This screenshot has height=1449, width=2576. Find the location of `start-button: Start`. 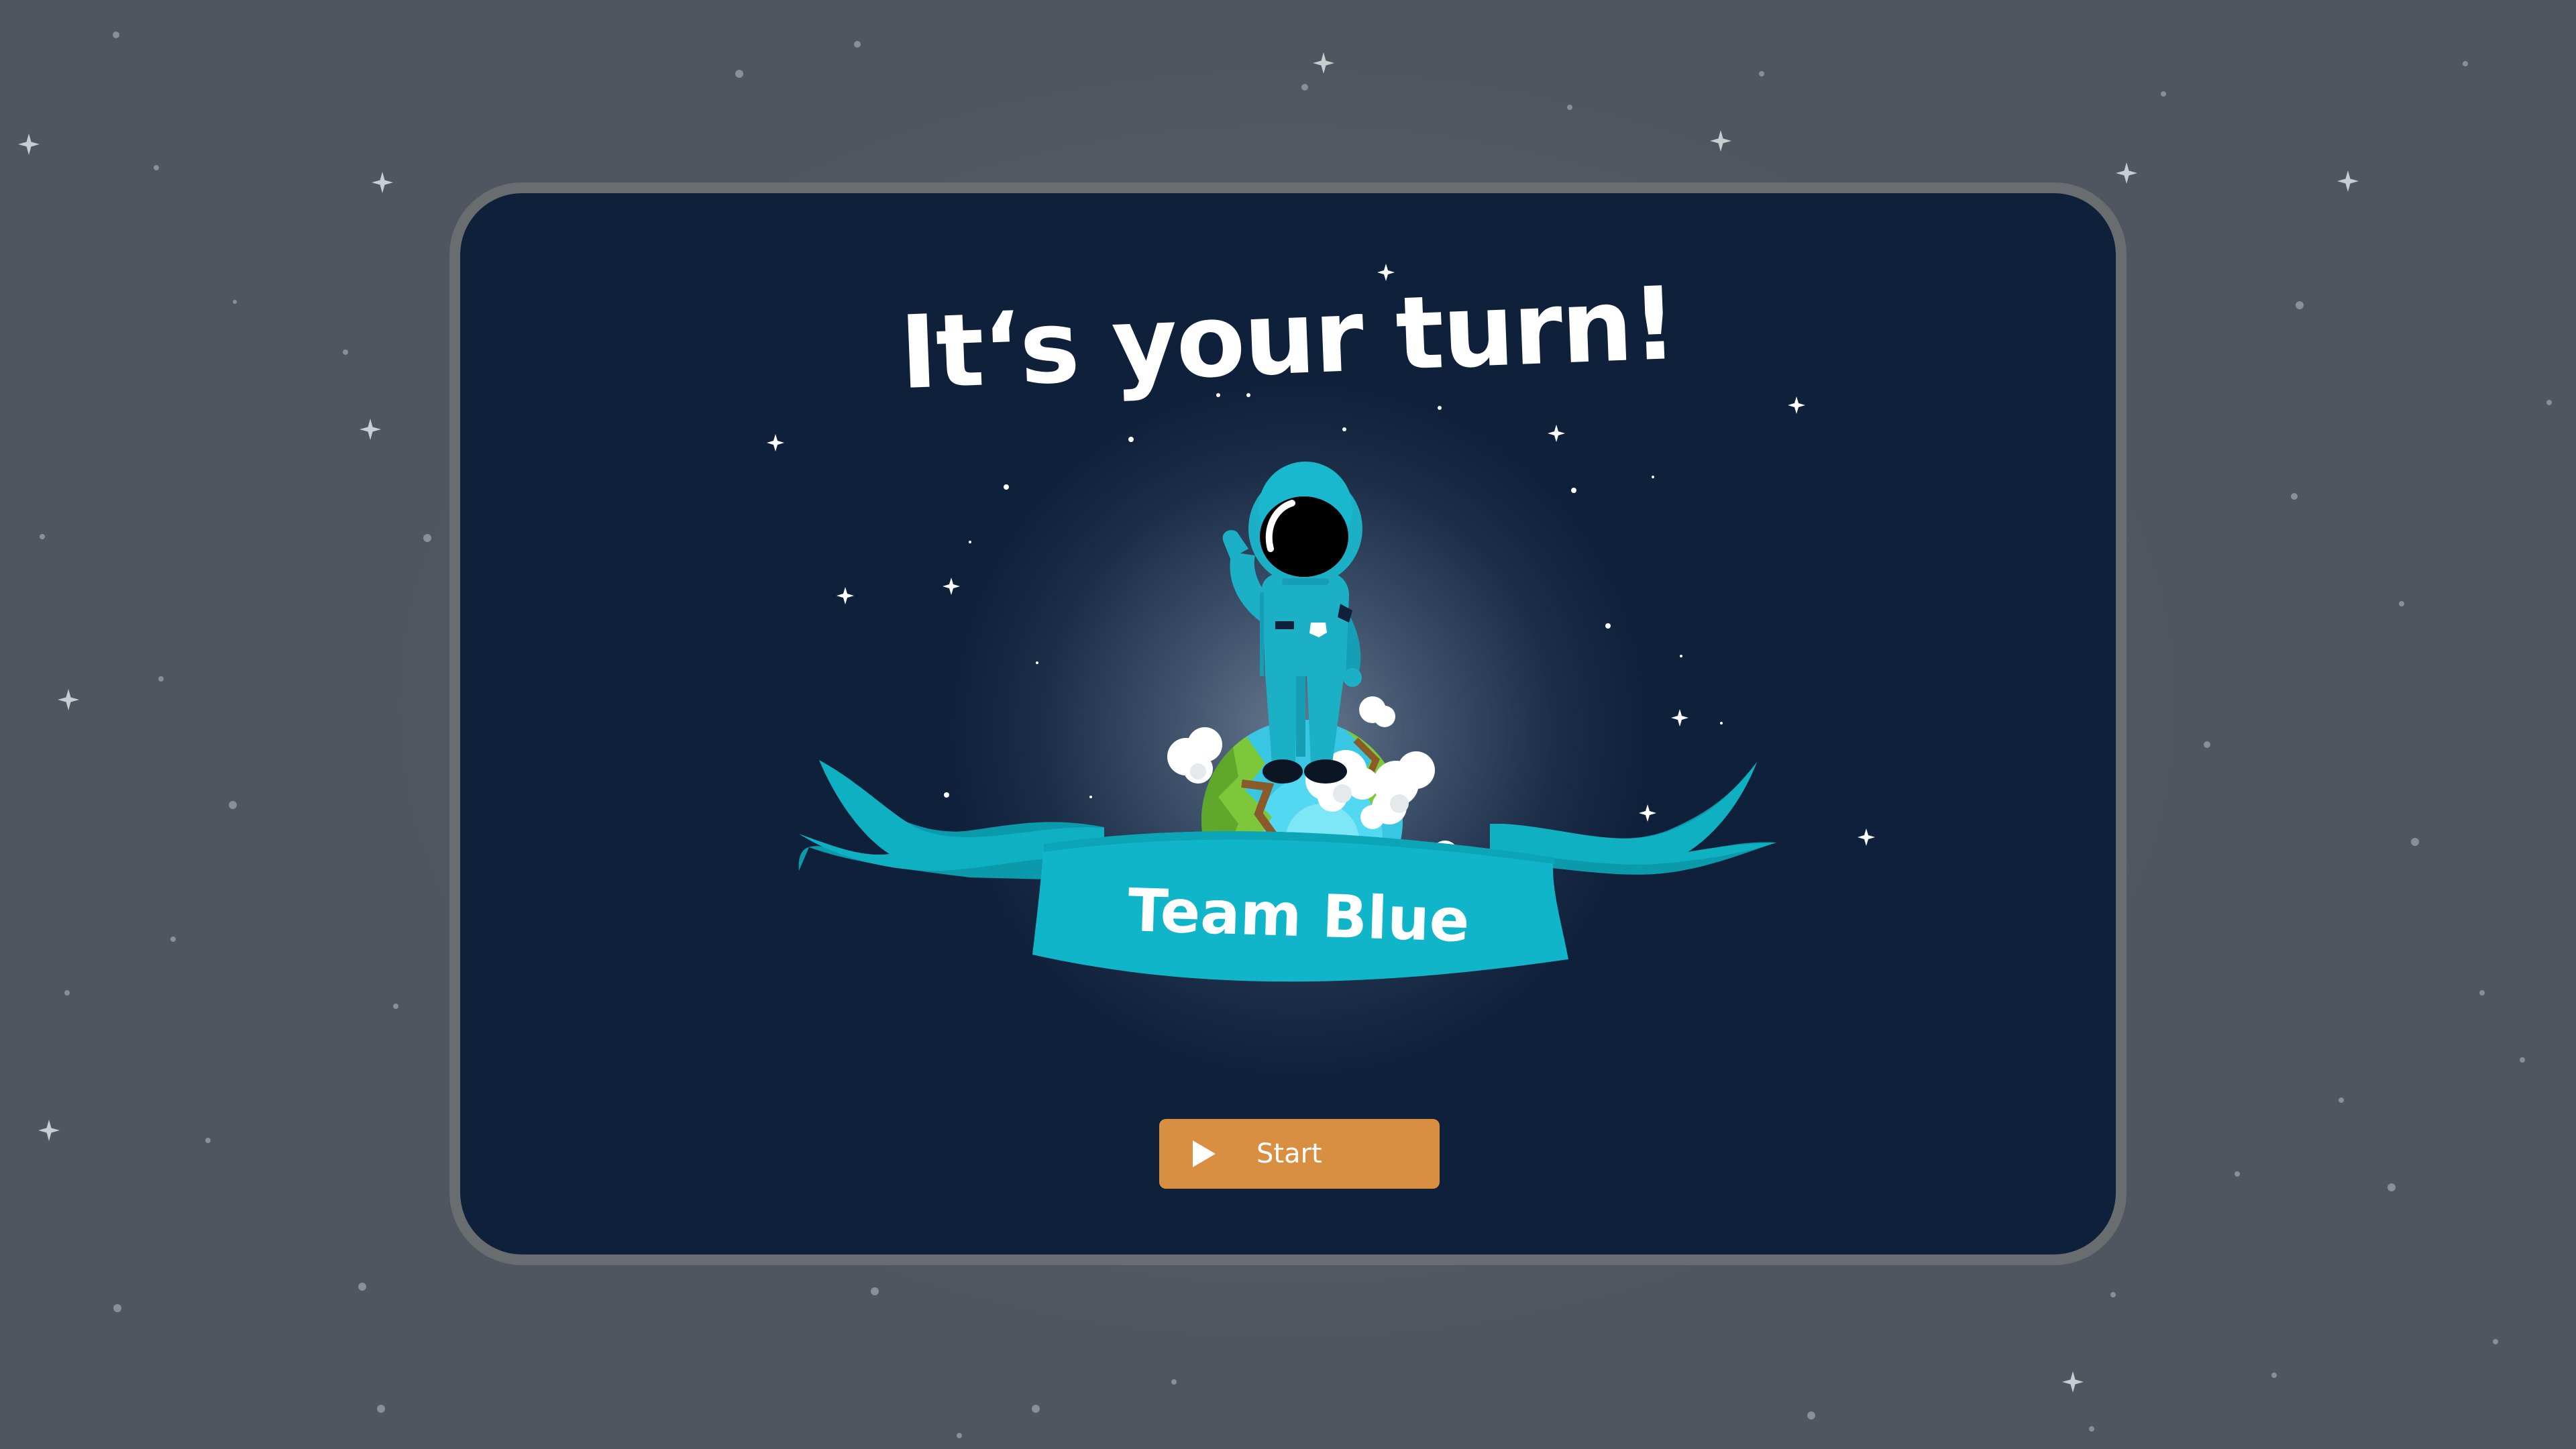

start-button: Start is located at coordinates (1299, 1154).